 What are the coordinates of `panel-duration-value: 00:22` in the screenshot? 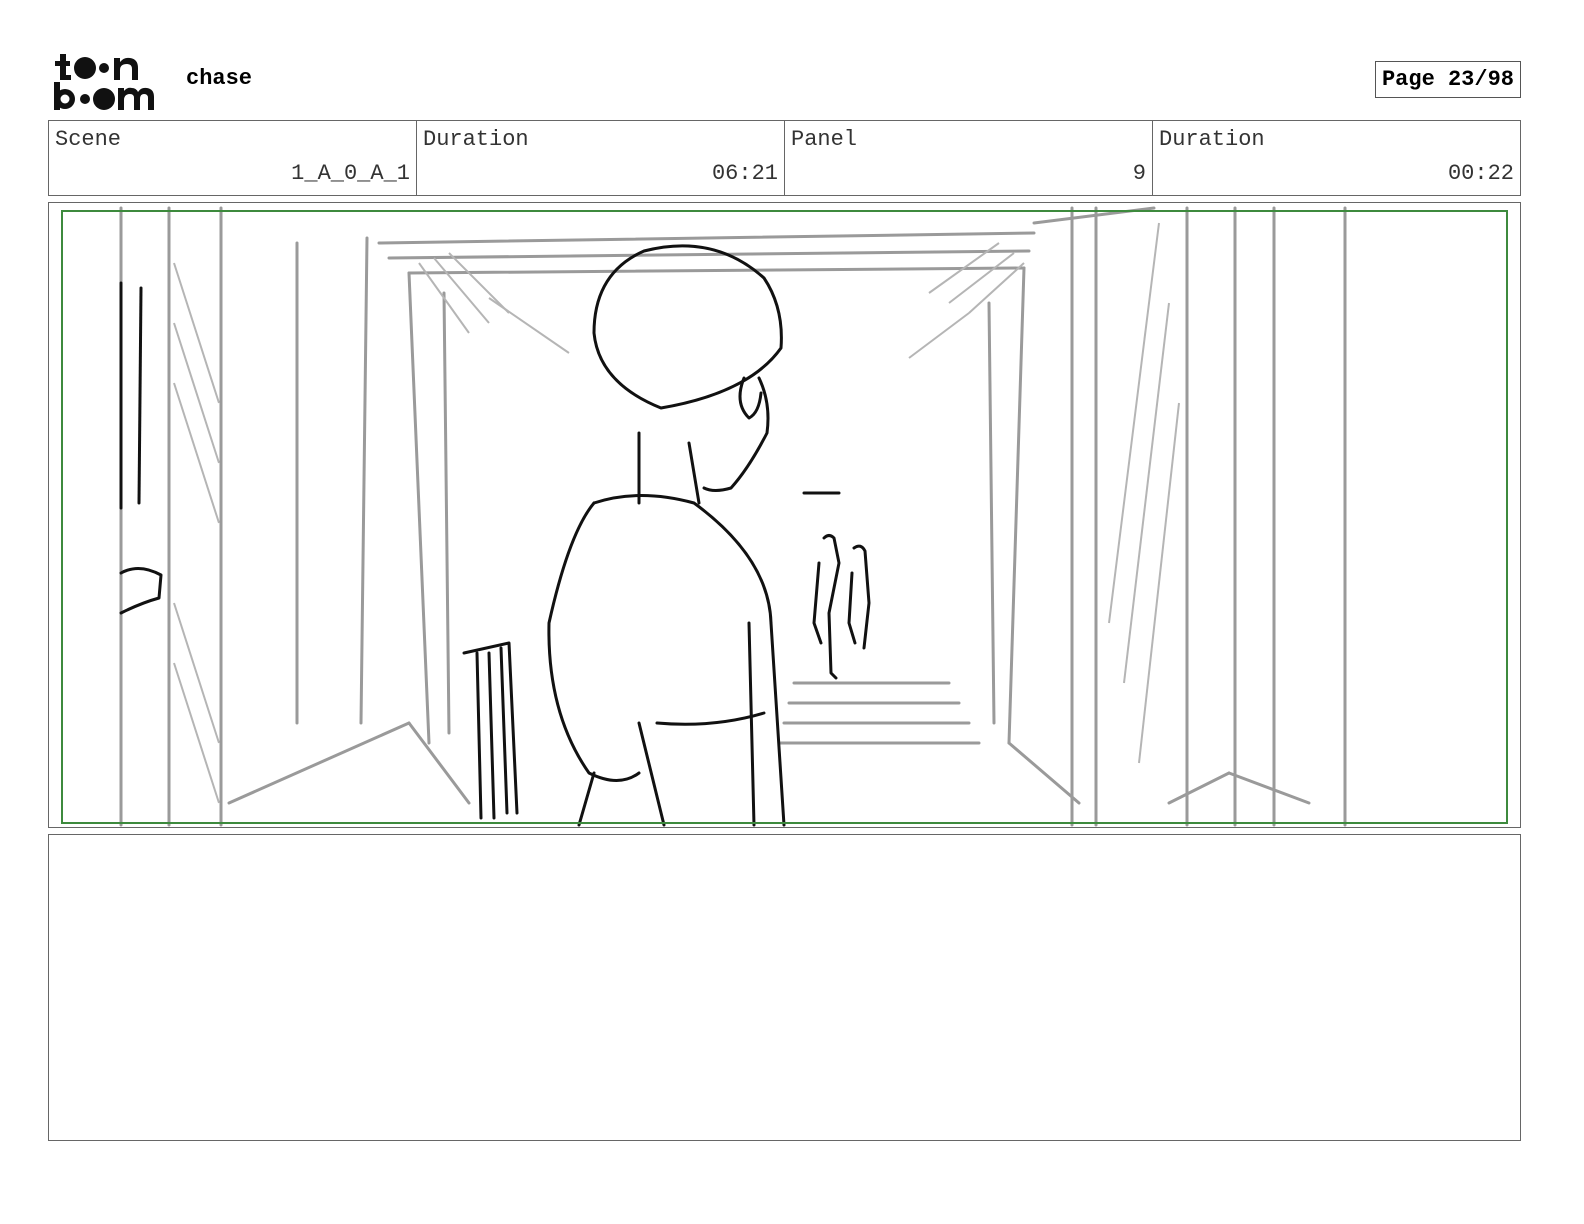 It's located at (1480, 173).